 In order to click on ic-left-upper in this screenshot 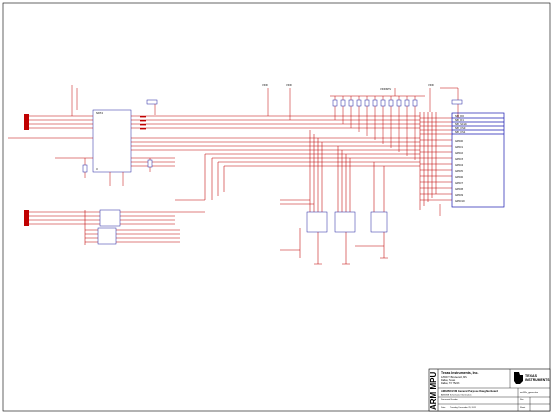, I will do `click(112, 141)`.